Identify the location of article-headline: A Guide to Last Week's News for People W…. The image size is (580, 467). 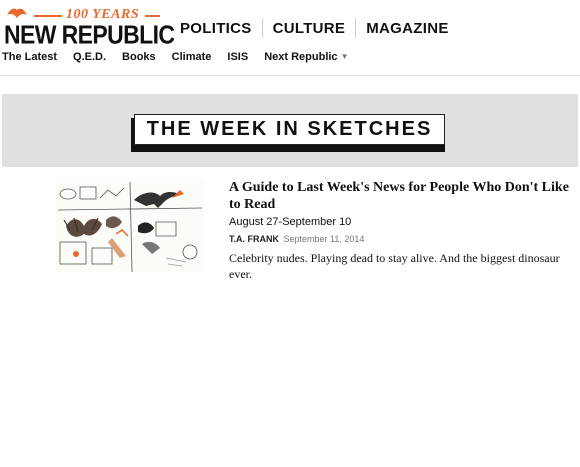
(402, 196).